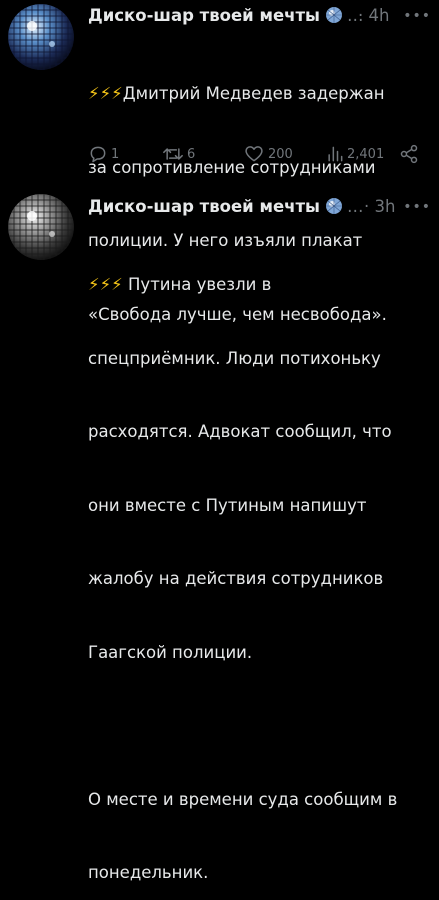 Image resolution: width=439 pixels, height=900 pixels. I want to click on text-line: Путина увезли в, so click(200, 284).